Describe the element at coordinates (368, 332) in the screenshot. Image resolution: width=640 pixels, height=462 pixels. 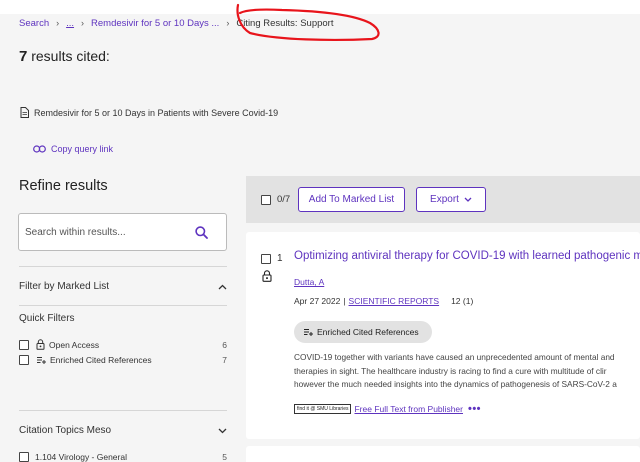
I see `enriched-references-label: Enriched Cited References` at that location.